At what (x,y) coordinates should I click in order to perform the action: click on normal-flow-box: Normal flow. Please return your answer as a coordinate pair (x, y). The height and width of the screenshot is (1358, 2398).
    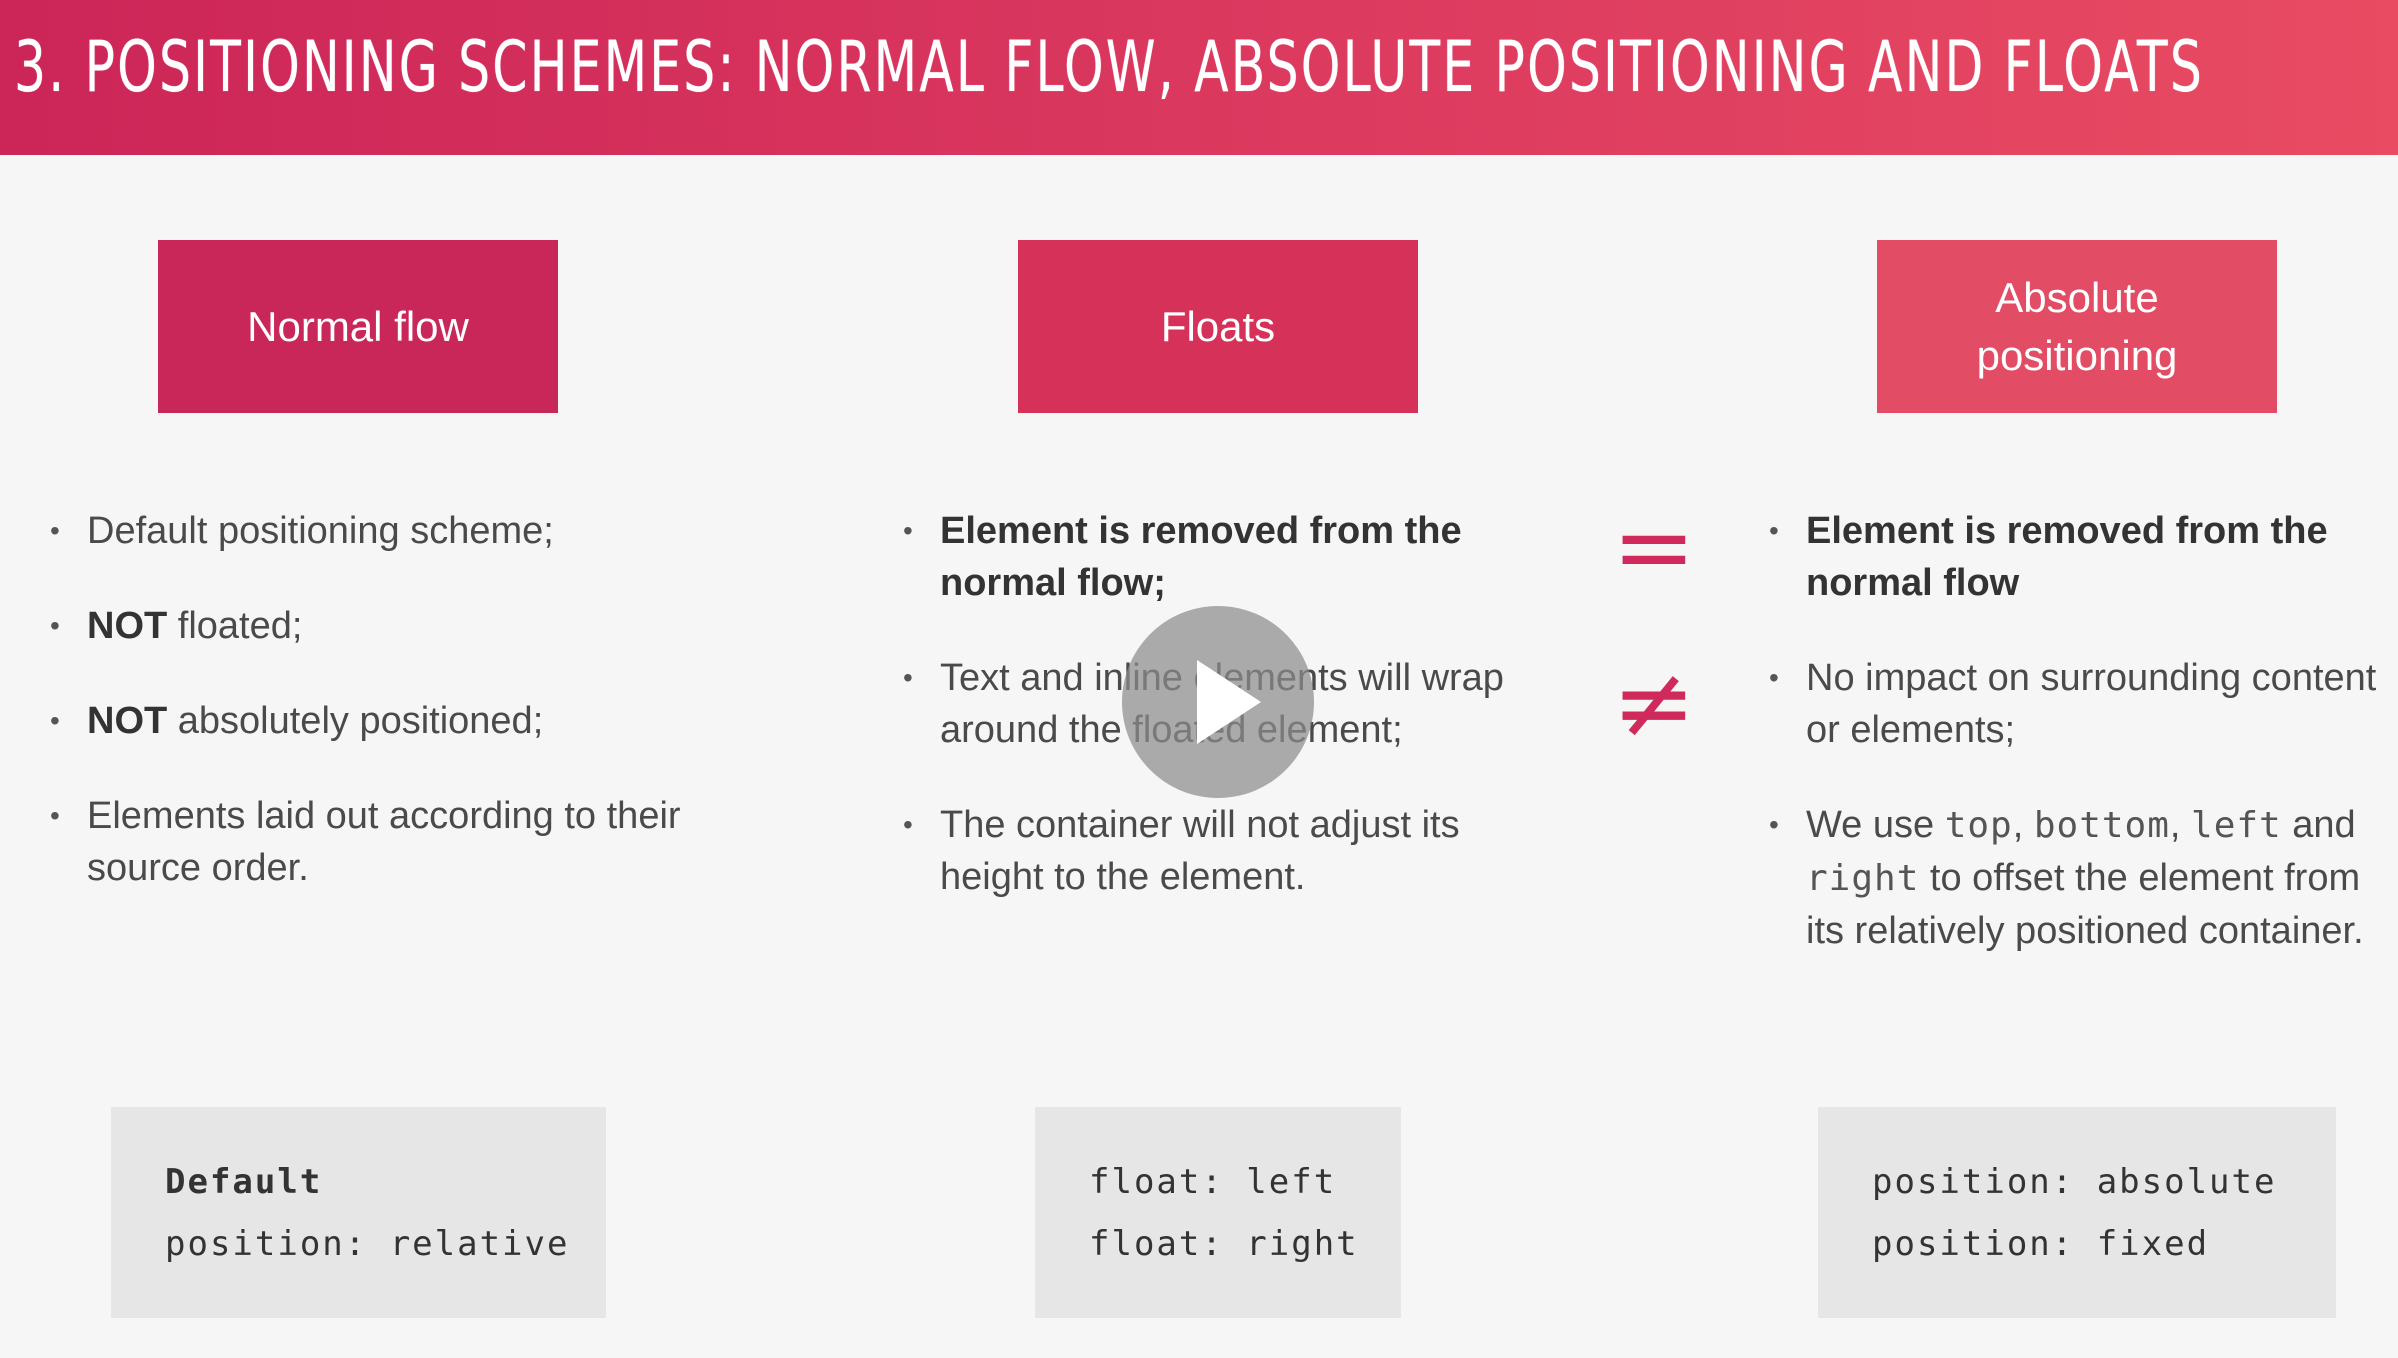
    Looking at the image, I should click on (358, 326).